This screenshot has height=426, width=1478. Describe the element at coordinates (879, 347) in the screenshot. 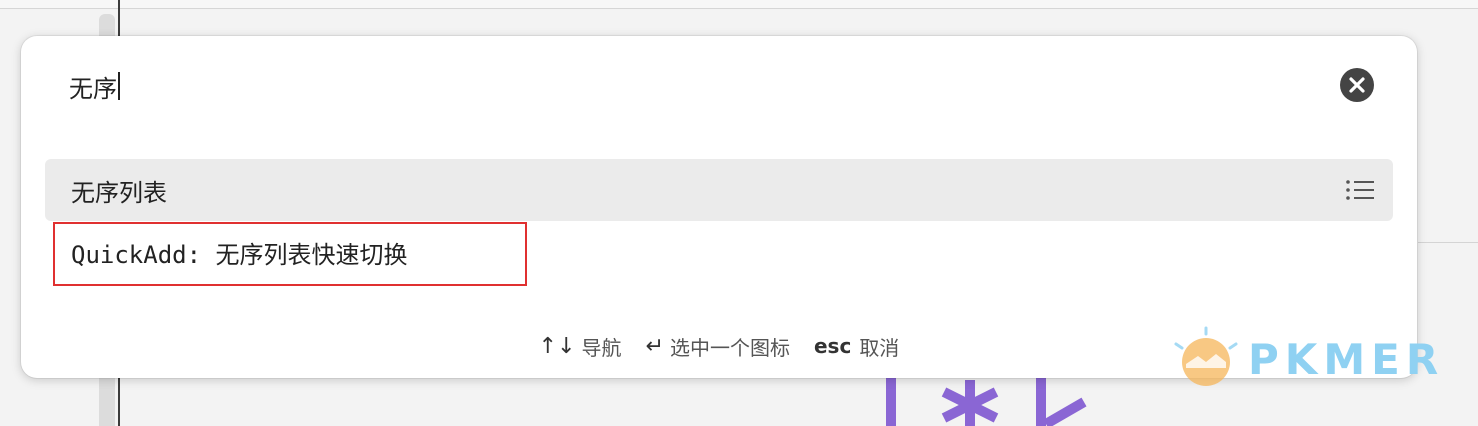

I see `hint-cancel-label: 取消` at that location.